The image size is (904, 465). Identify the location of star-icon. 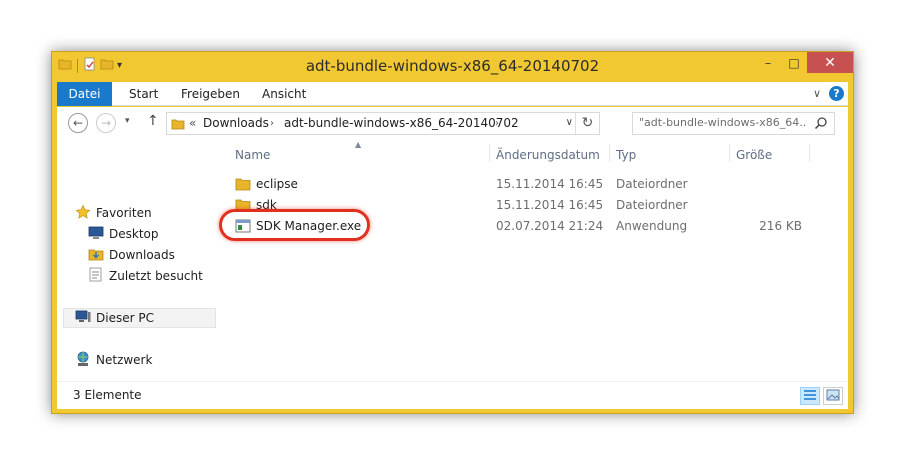
(83, 213).